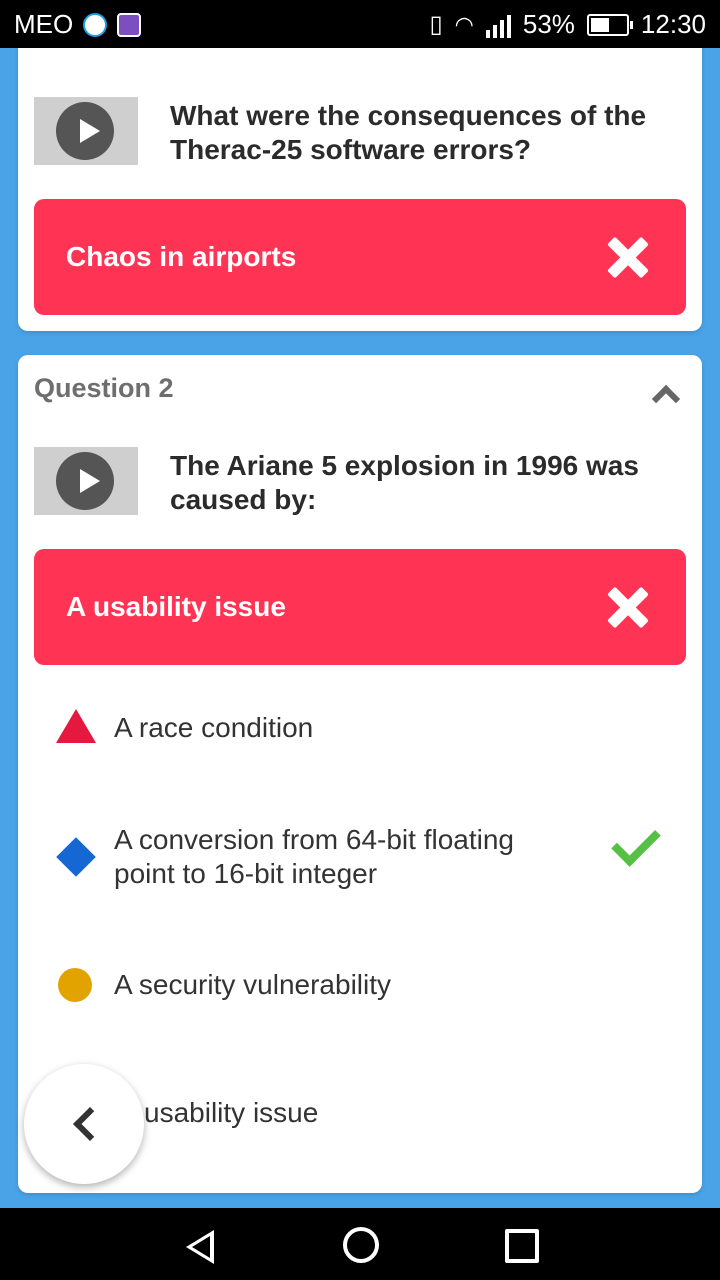  Describe the element at coordinates (44, 24) in the screenshot. I see `carrier-label: MEO` at that location.